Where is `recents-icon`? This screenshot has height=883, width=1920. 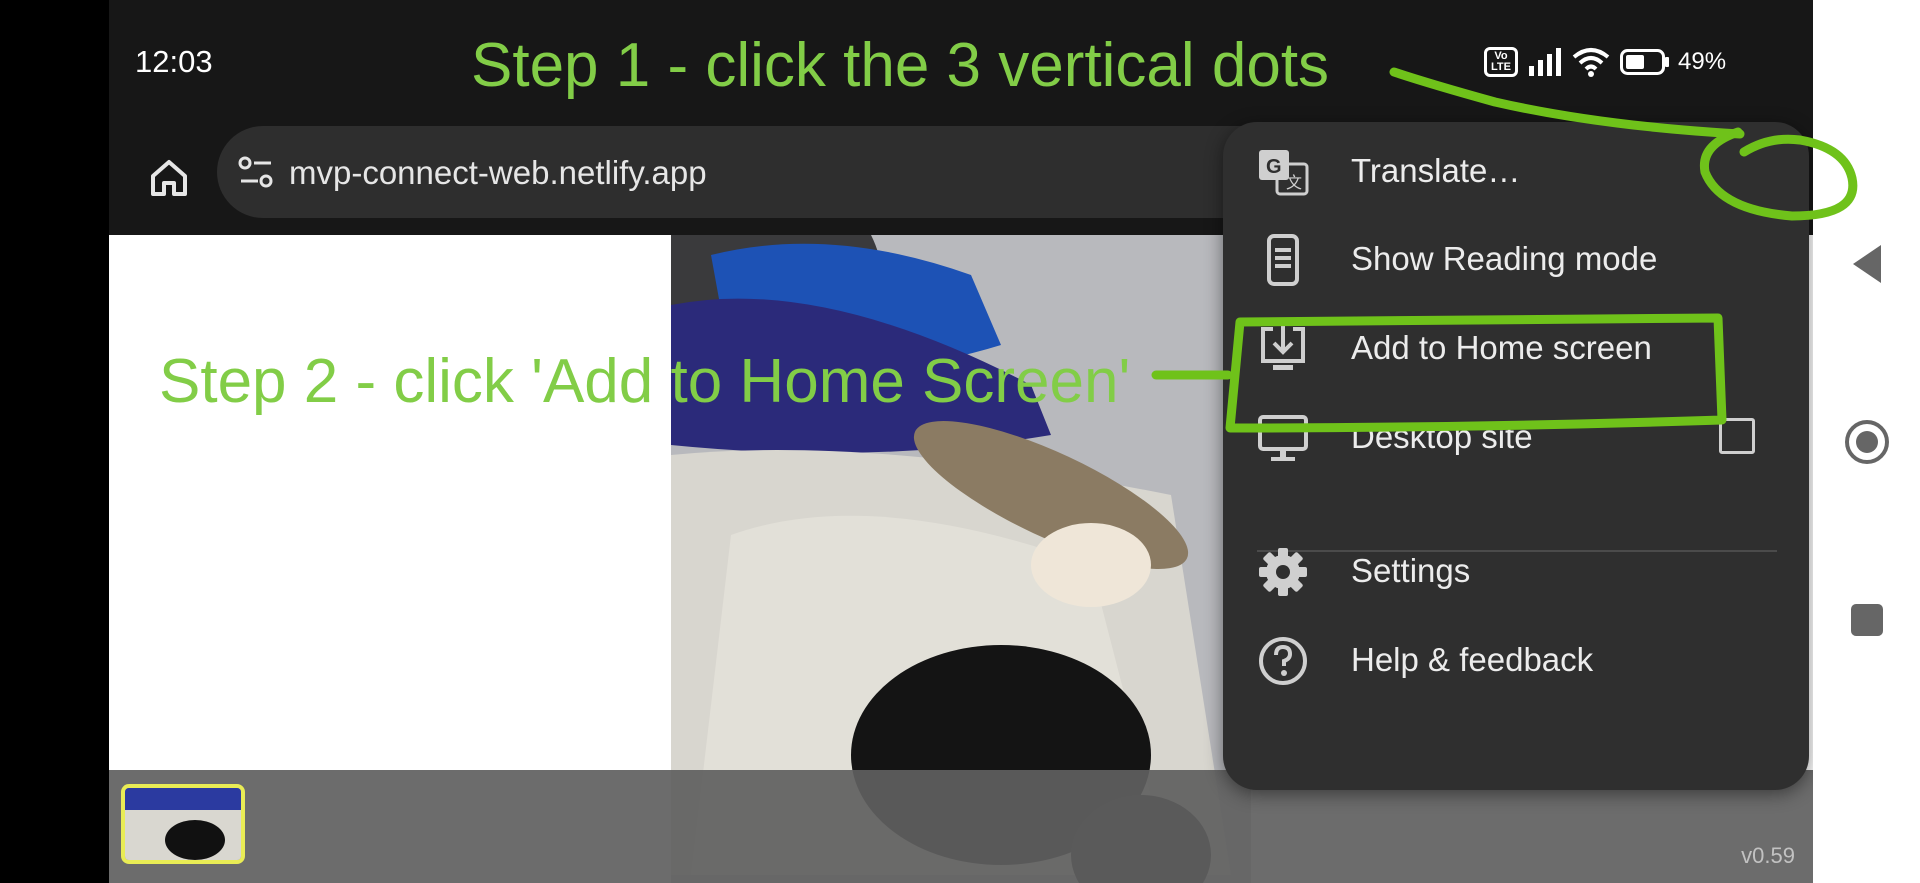
recents-icon is located at coordinates (1867, 620).